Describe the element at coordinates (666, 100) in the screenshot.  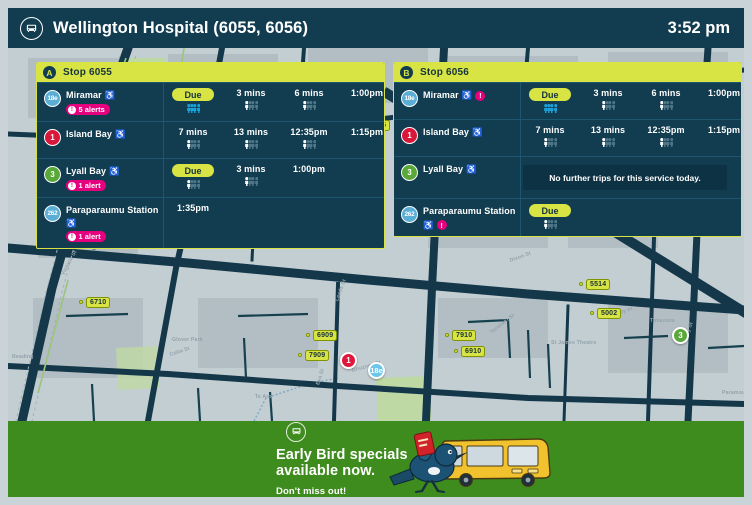
I see `departure-cell: 6 mins` at that location.